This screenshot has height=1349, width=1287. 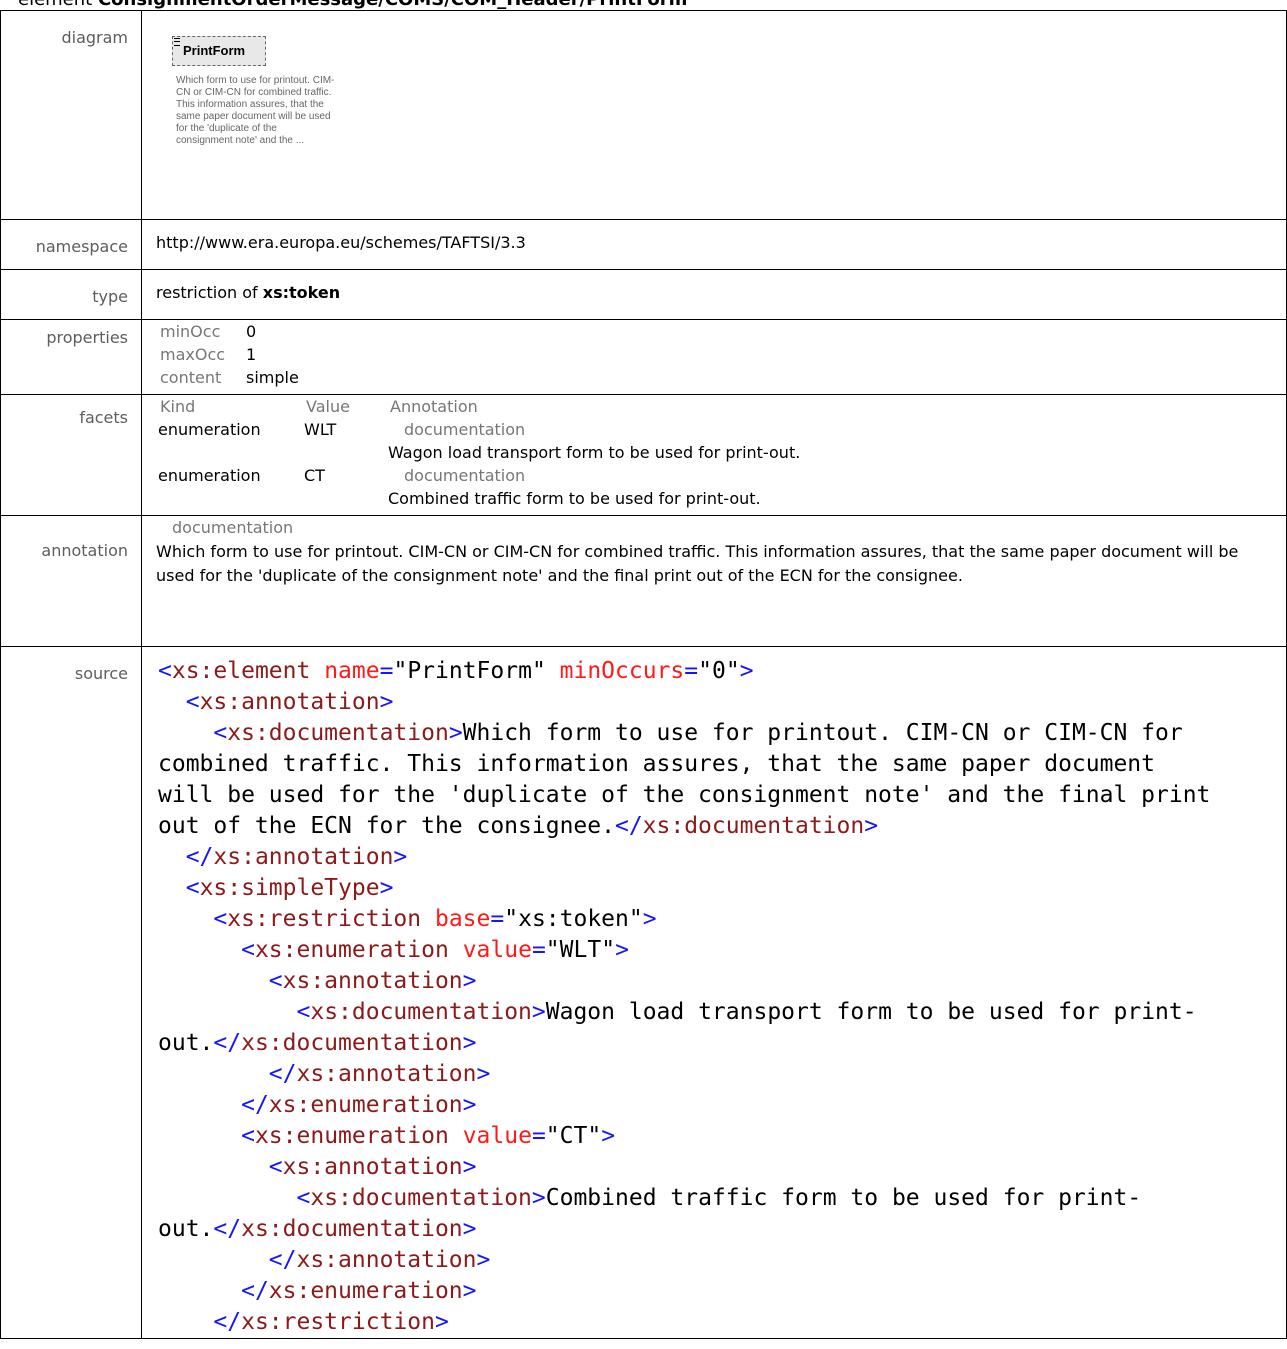 What do you see at coordinates (314, 475) in the screenshot?
I see `facet-value: CT` at bounding box center [314, 475].